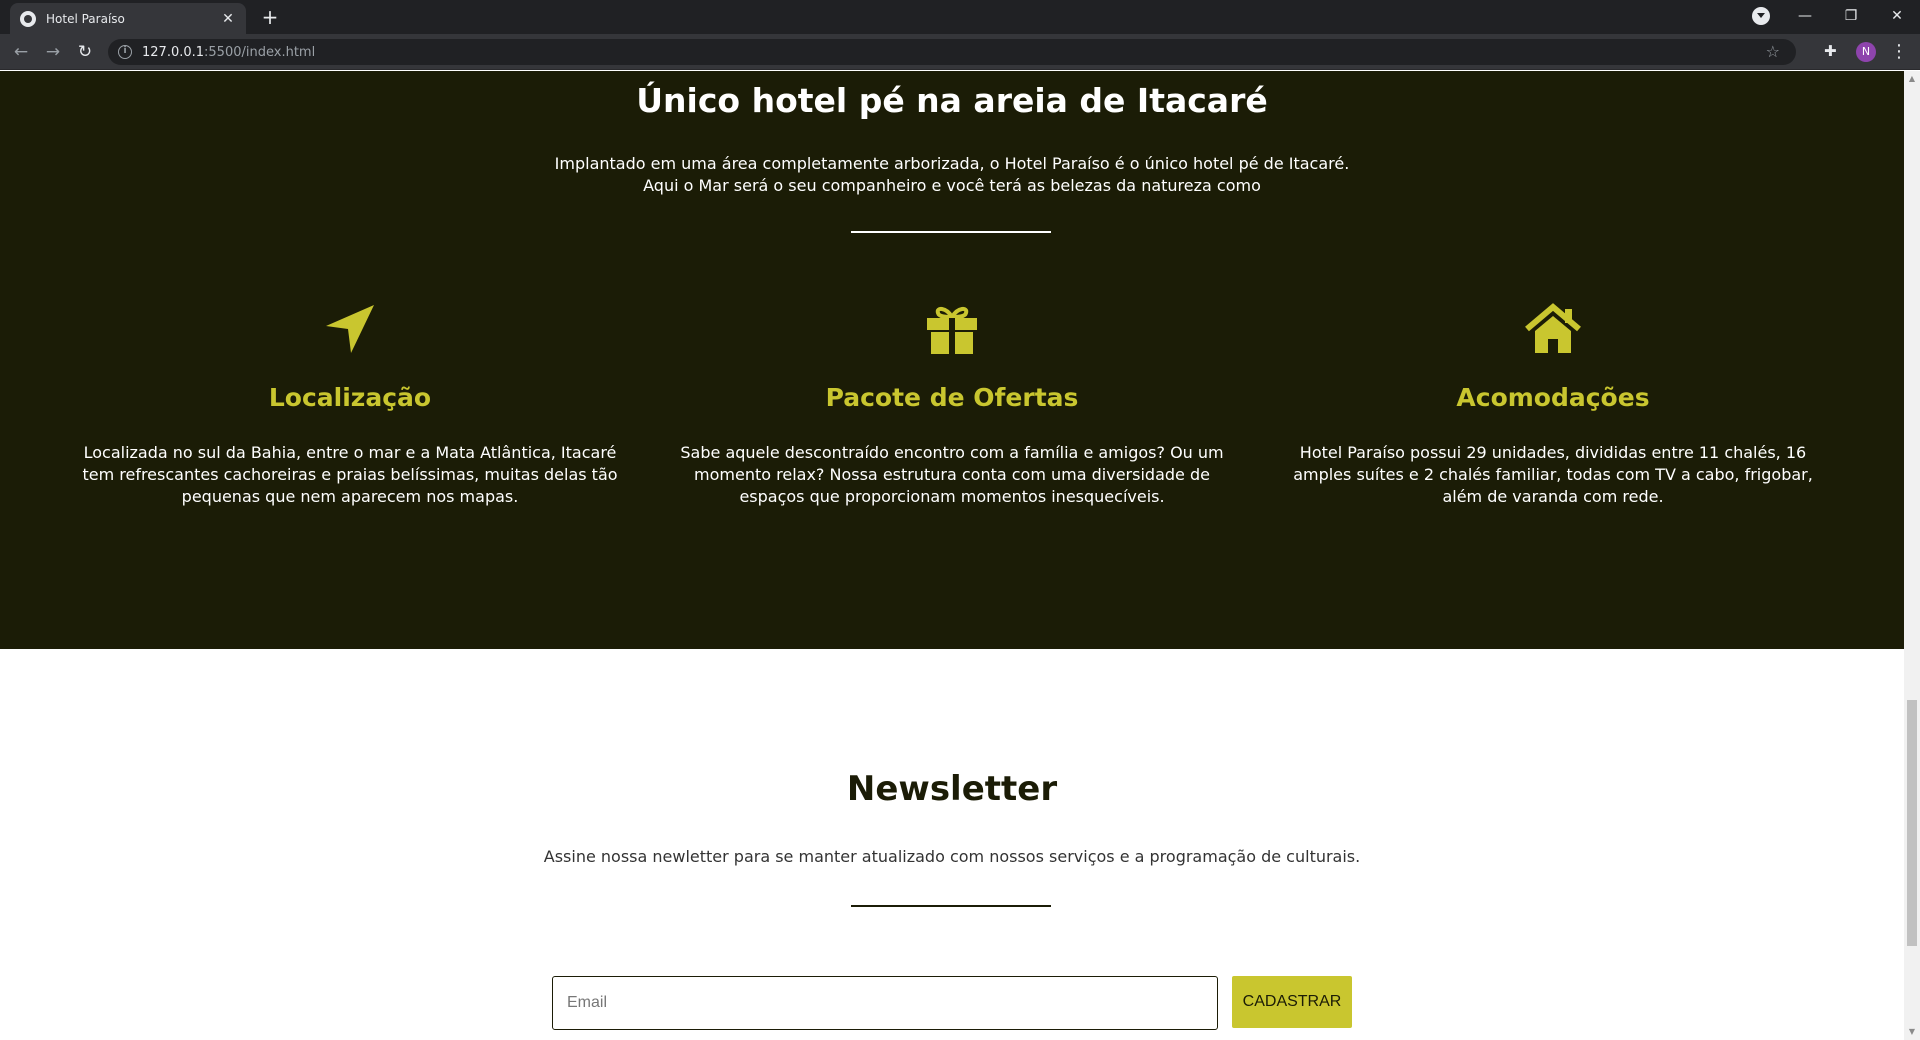 Image resolution: width=1920 pixels, height=1040 pixels. Describe the element at coordinates (952, 330) in the screenshot. I see `gift-icon` at that location.